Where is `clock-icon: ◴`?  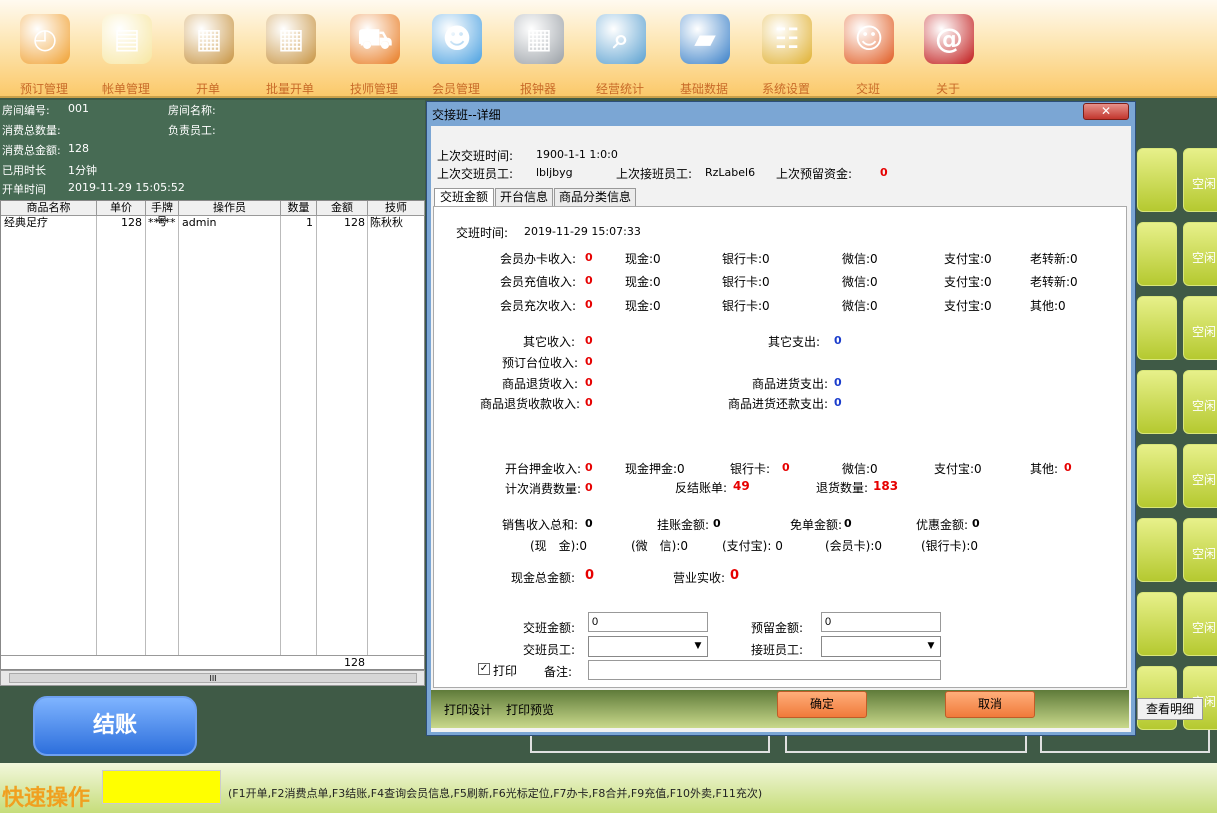
clock-icon: ◴ is located at coordinates (45, 39).